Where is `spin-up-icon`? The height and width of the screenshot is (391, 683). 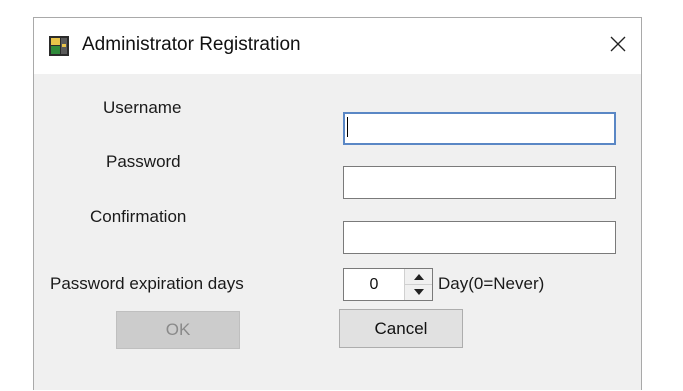 spin-up-icon is located at coordinates (418, 276).